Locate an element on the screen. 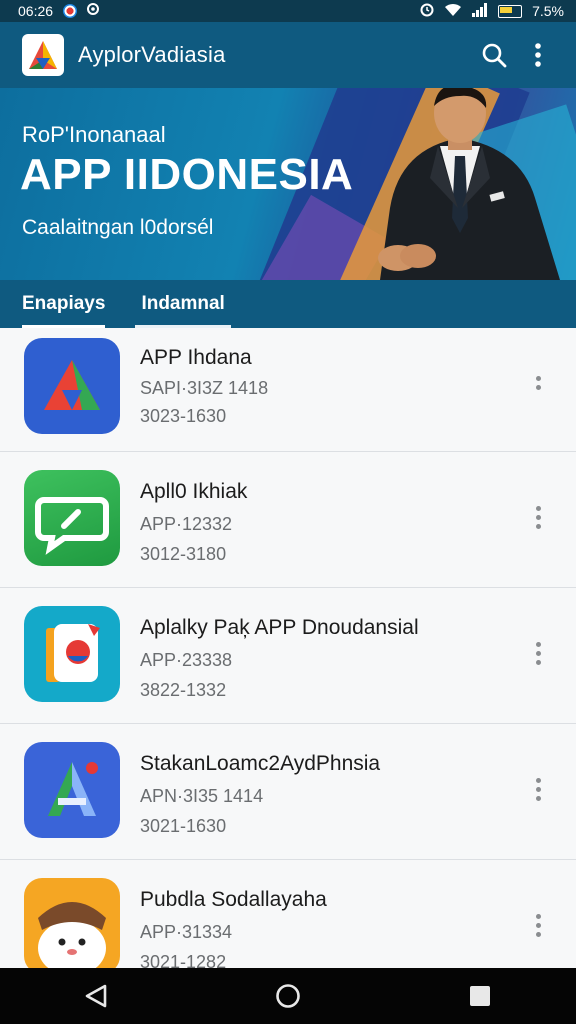 The height and width of the screenshot is (1024, 576). banner-title: APP IIDONESIA is located at coordinates (187, 174).